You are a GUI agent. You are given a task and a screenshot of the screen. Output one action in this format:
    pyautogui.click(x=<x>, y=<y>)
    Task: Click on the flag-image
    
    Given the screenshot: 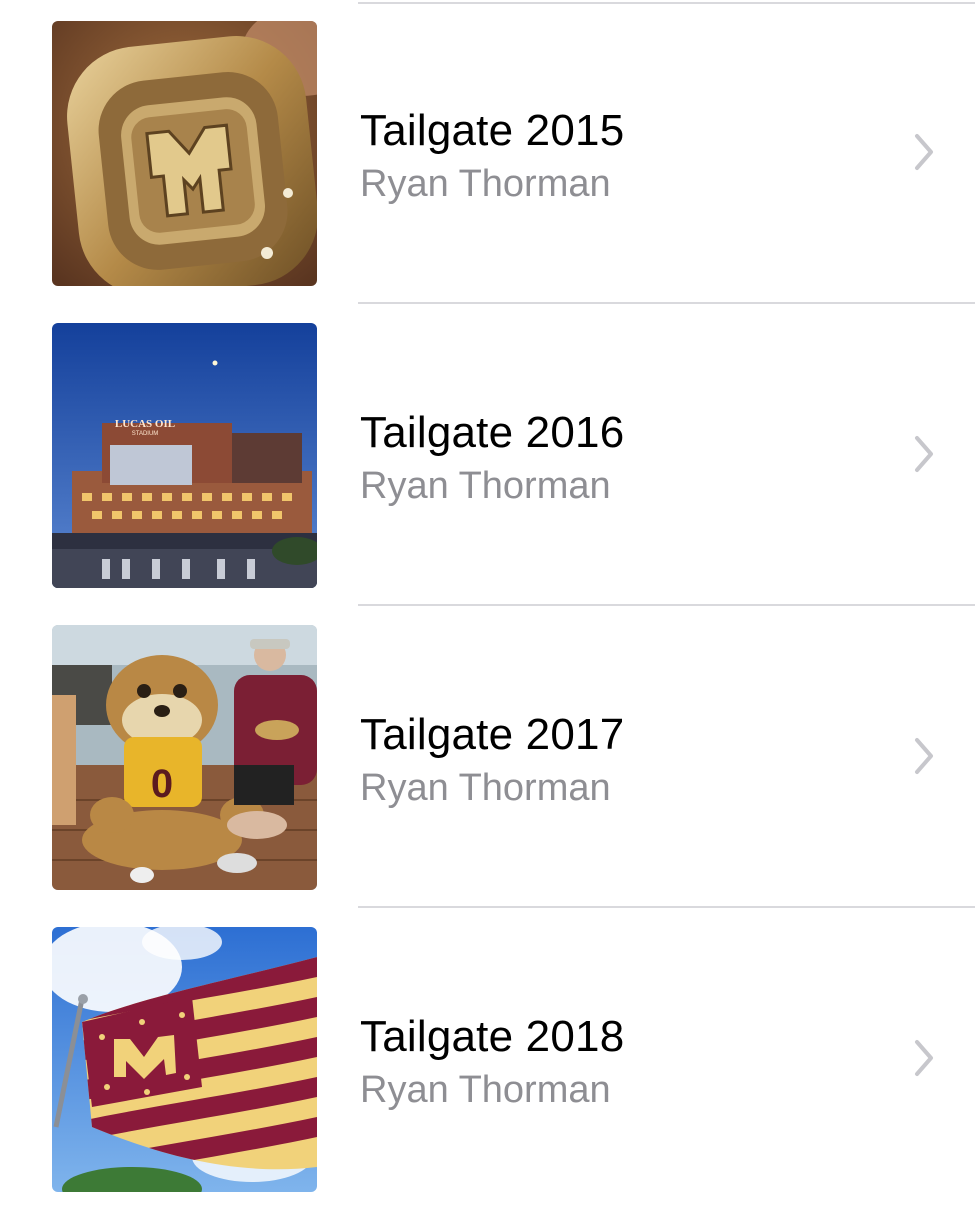 What is the action you would take?
    pyautogui.click(x=184, y=1059)
    